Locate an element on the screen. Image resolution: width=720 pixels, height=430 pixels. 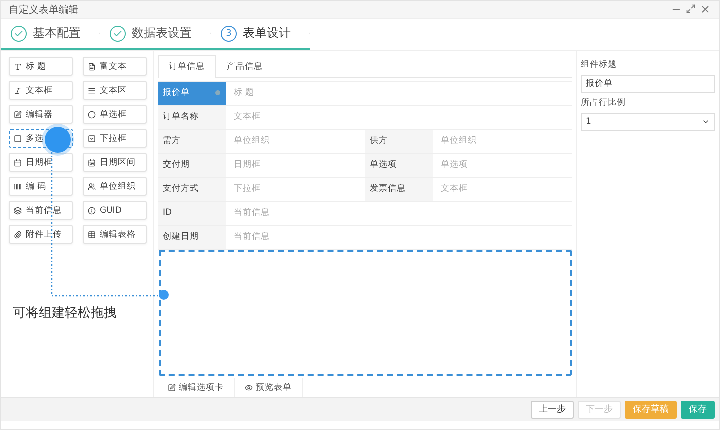
footer-button: 上一步 is located at coordinates (552, 409).